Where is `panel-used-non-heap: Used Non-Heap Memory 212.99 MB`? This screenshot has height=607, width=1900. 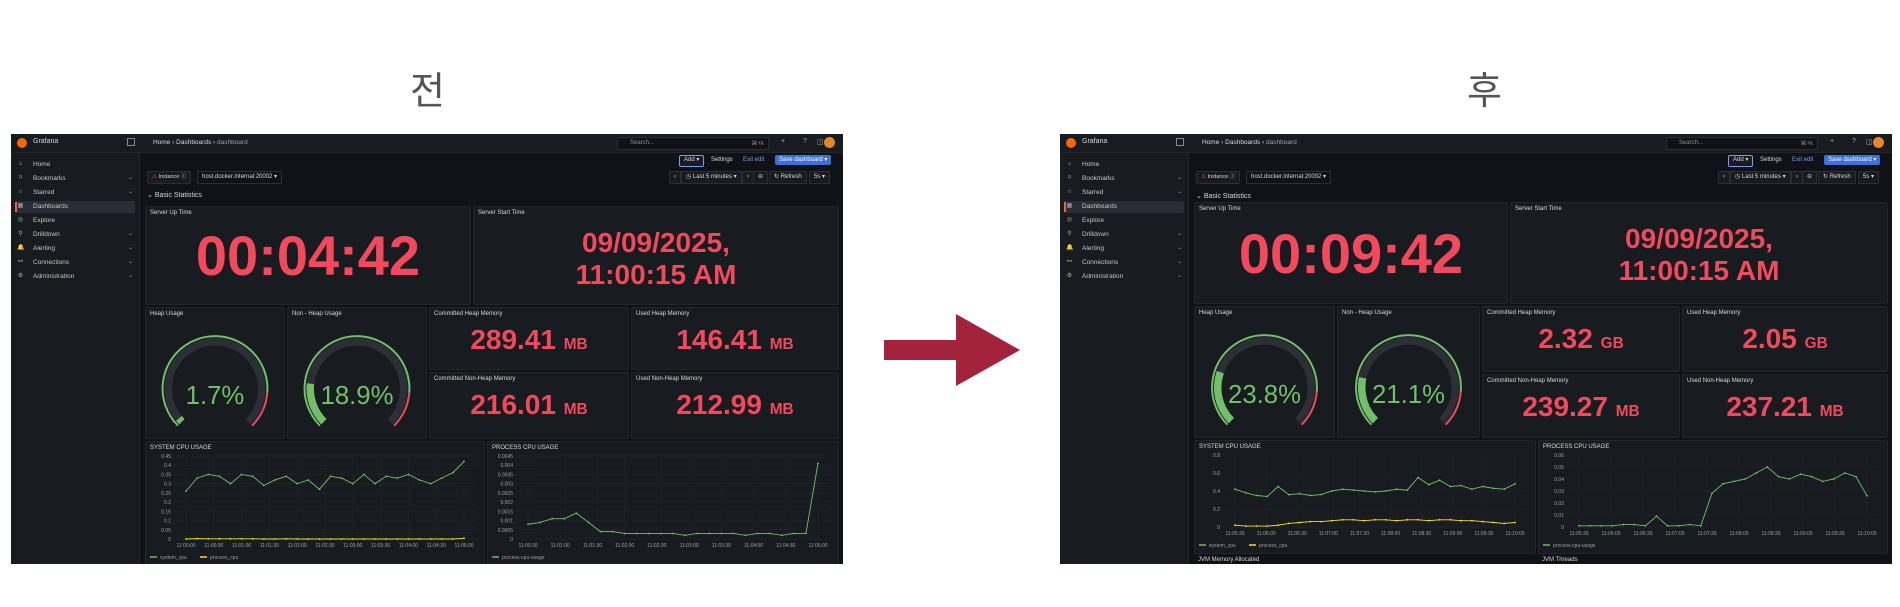 panel-used-non-heap: Used Non-Heap Memory 212.99 MB is located at coordinates (735, 405).